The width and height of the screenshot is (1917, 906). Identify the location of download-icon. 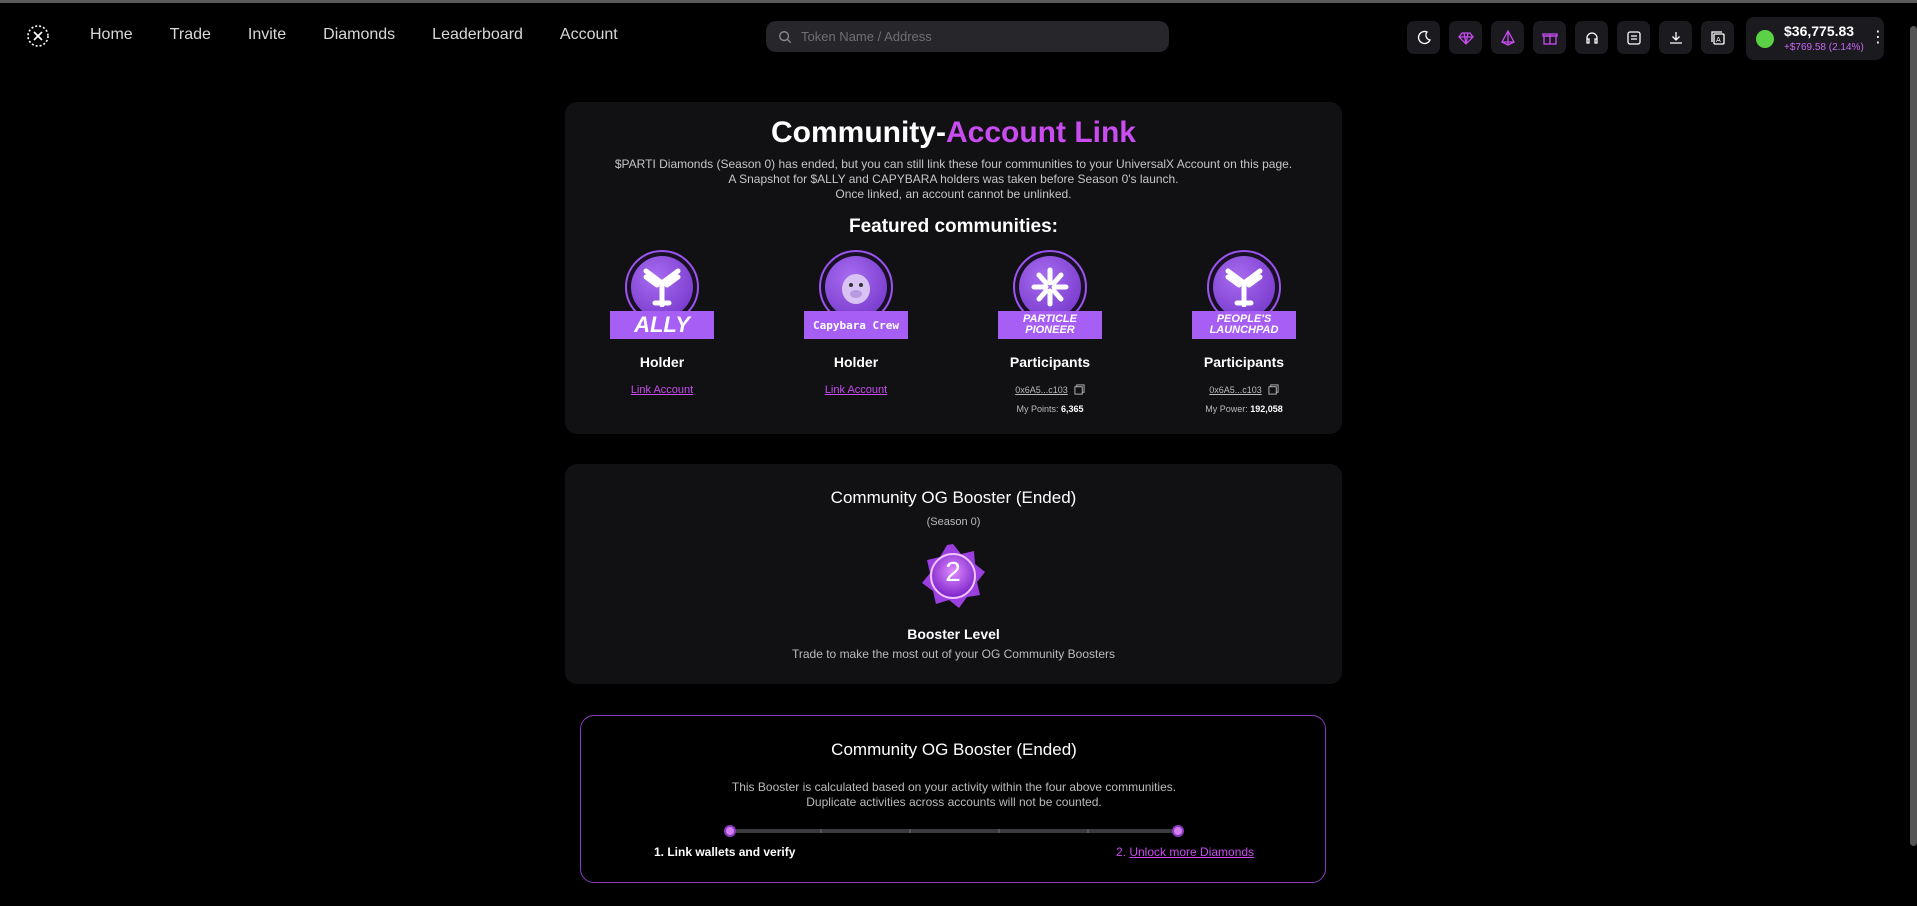
(1675, 37).